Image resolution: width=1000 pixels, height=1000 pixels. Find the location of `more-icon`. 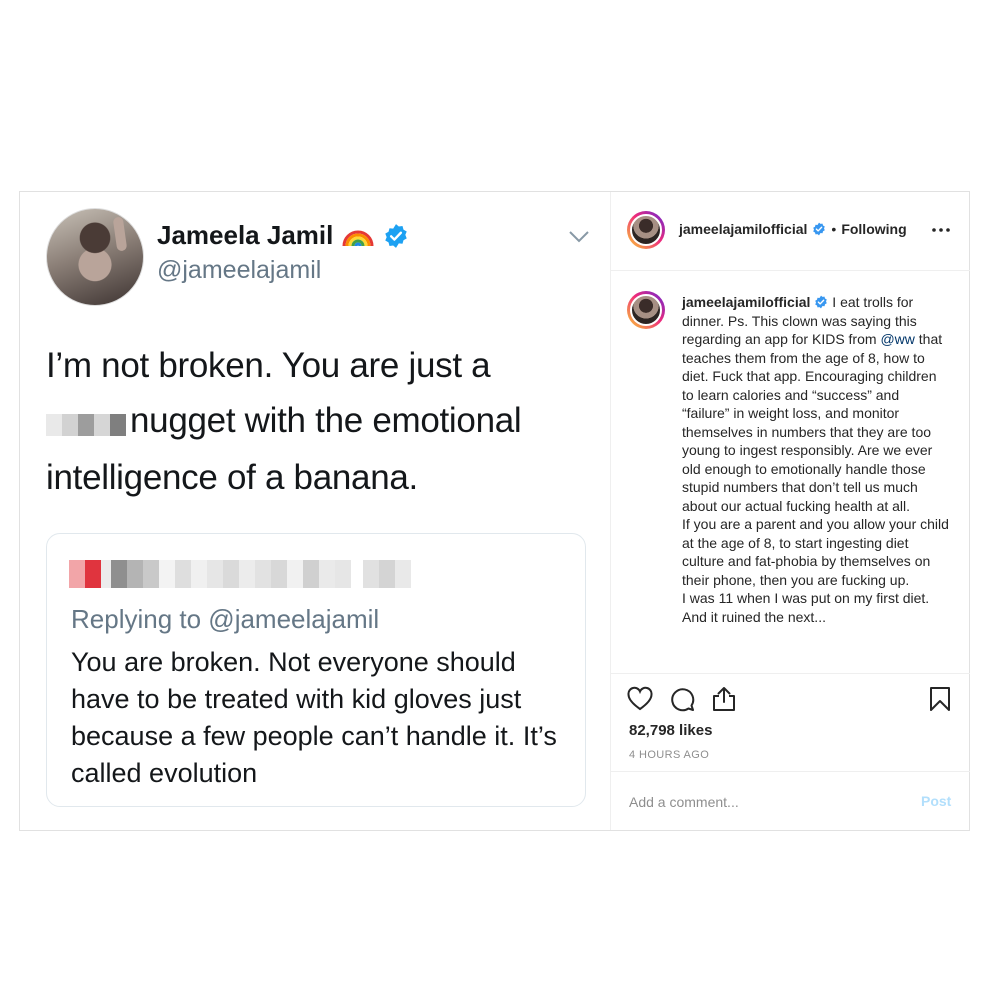

more-icon is located at coordinates (941, 230).